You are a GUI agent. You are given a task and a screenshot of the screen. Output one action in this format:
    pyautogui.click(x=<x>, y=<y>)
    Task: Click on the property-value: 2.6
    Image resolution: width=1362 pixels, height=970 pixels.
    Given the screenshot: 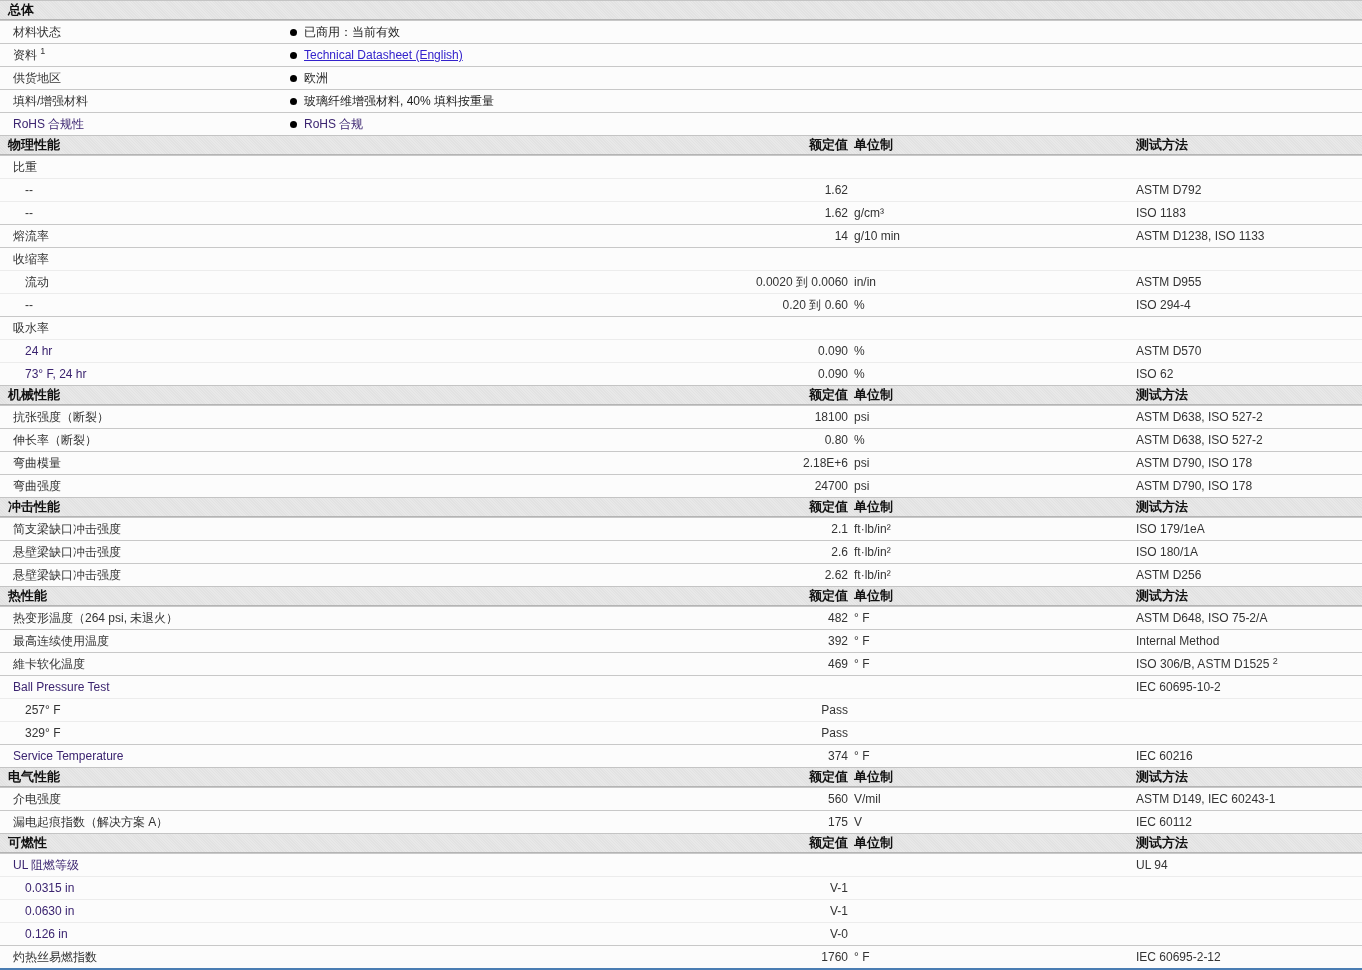 What is the action you would take?
    pyautogui.click(x=839, y=552)
    